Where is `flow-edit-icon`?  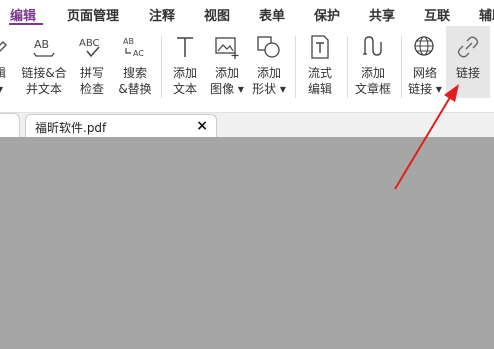 flow-edit-icon is located at coordinates (320, 47).